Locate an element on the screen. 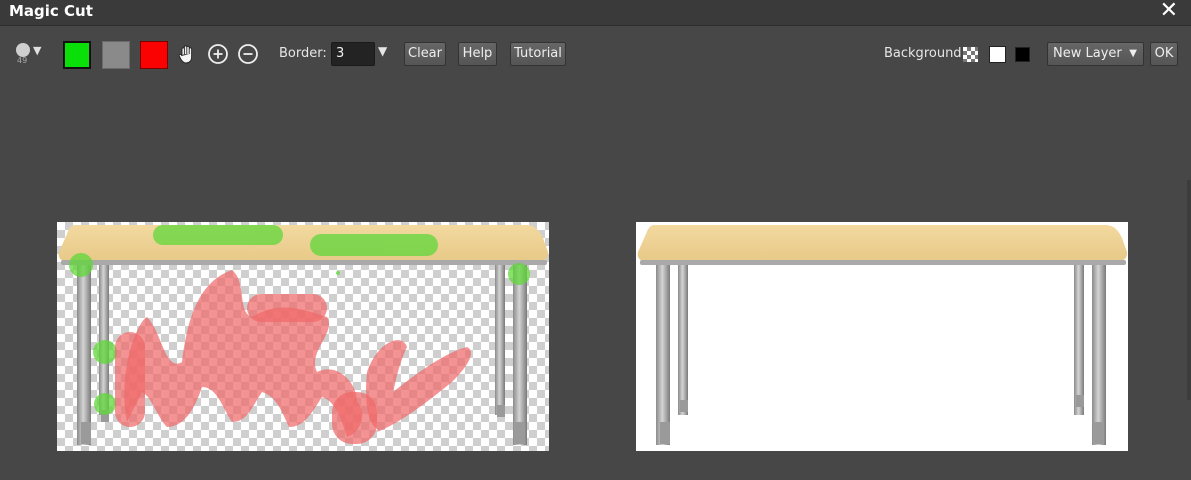 The height and width of the screenshot is (480, 1191). hand-icon is located at coordinates (187, 54).